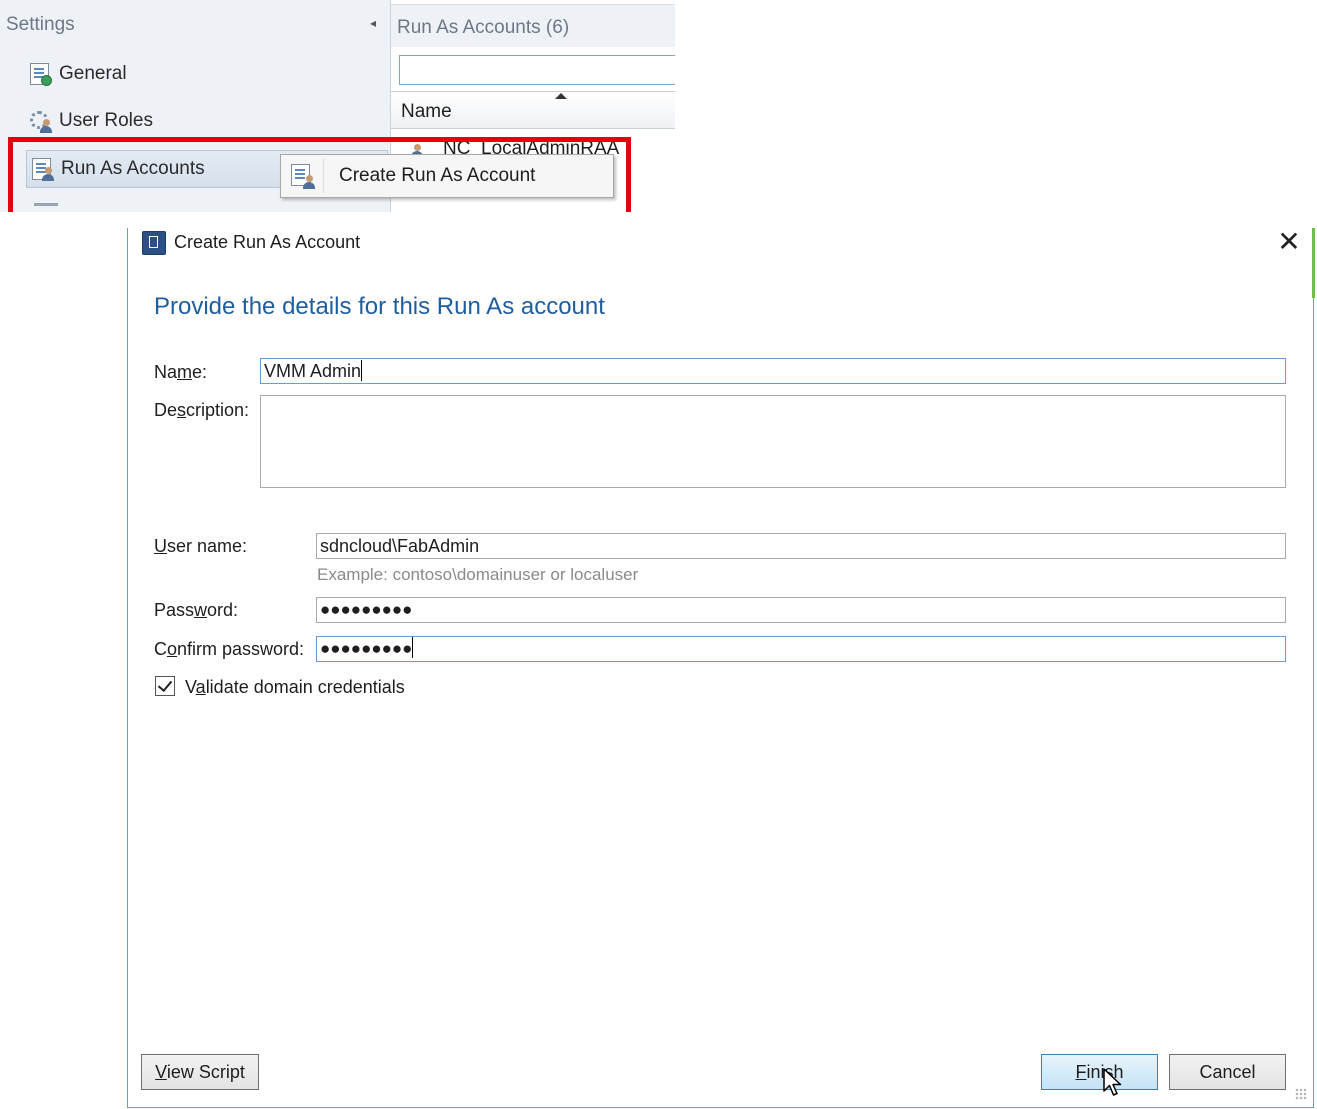  What do you see at coordinates (478, 574) in the screenshot?
I see `user-name-example: Example: contoso\domainuser or localuser` at bounding box center [478, 574].